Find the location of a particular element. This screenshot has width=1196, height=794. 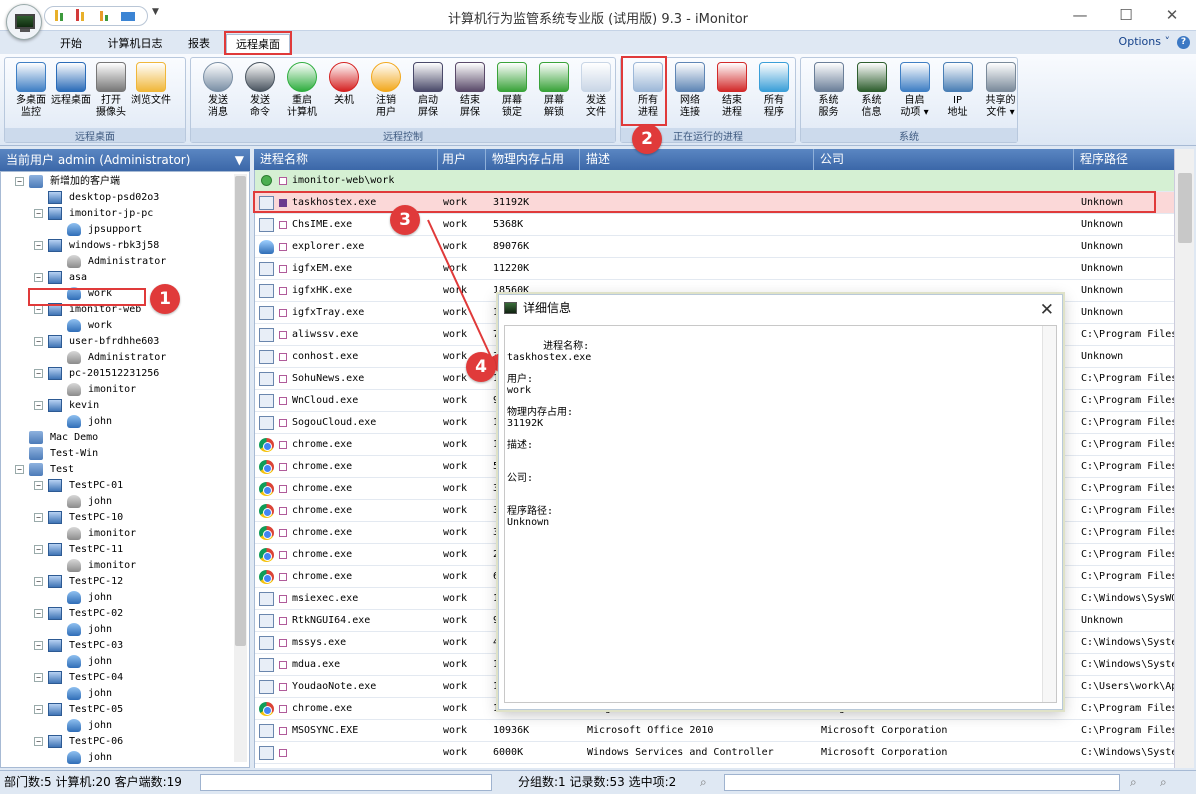

current-user-header: 当前用户 admin (Administrator) ▼ is located at coordinates (125, 160).